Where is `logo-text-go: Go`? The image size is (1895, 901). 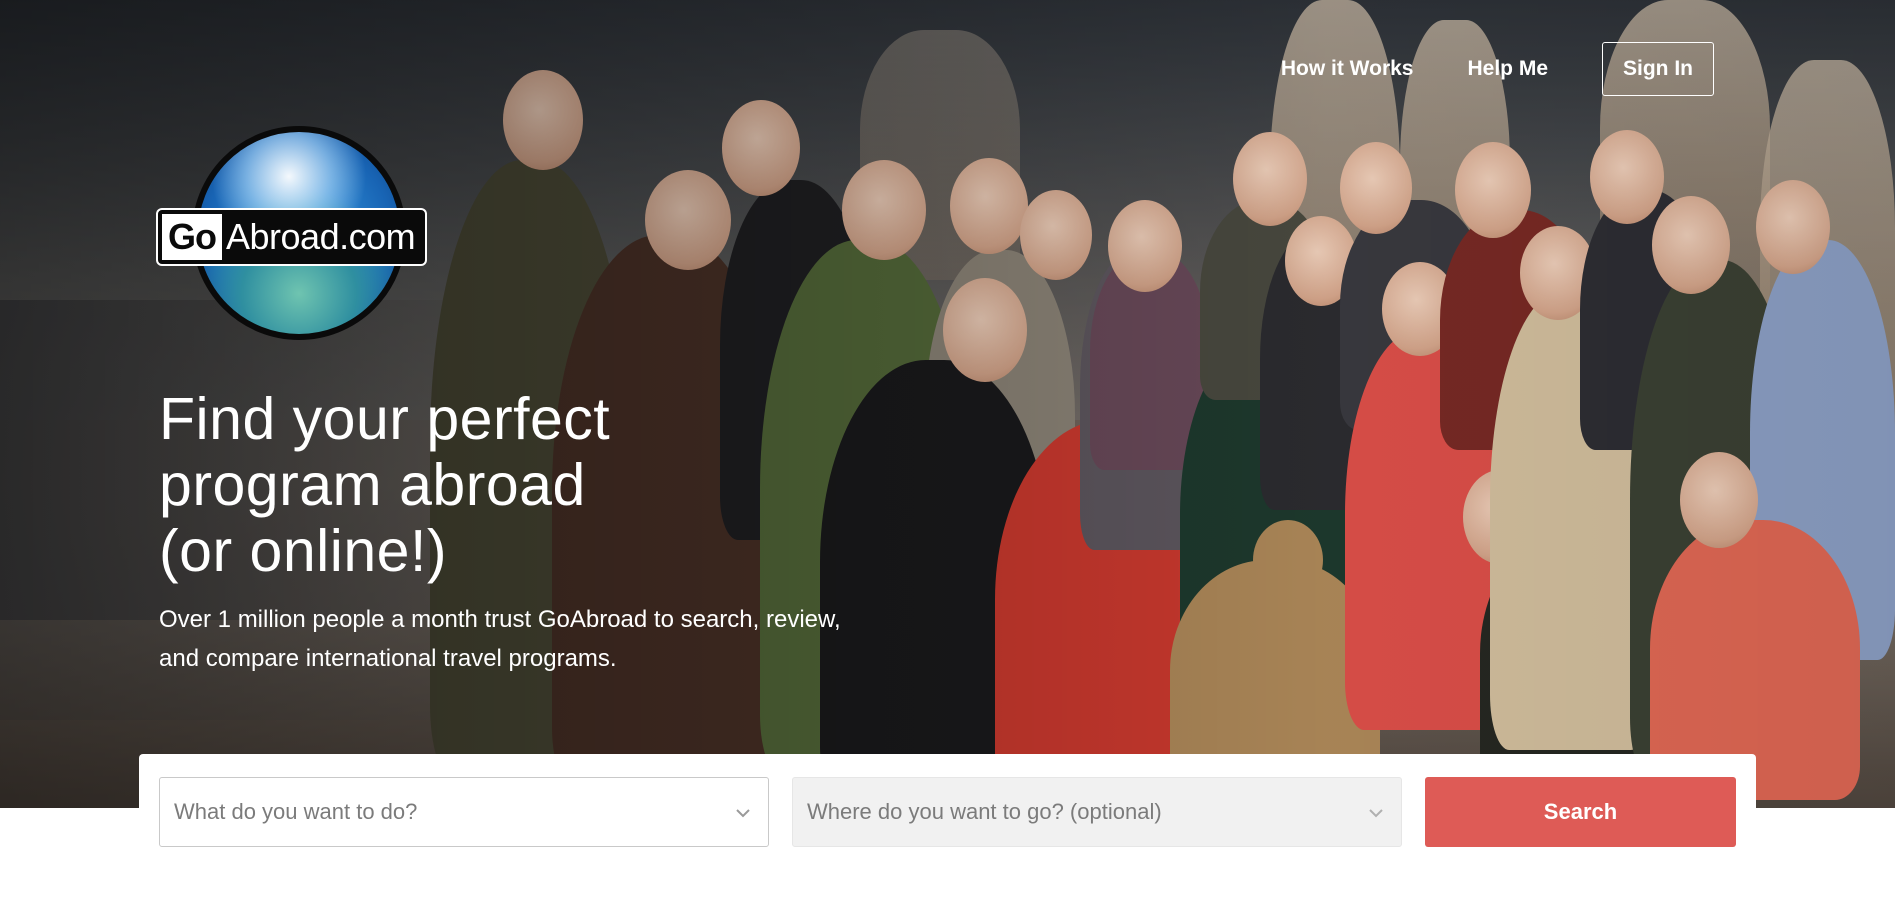
logo-text-go: Go is located at coordinates (192, 237).